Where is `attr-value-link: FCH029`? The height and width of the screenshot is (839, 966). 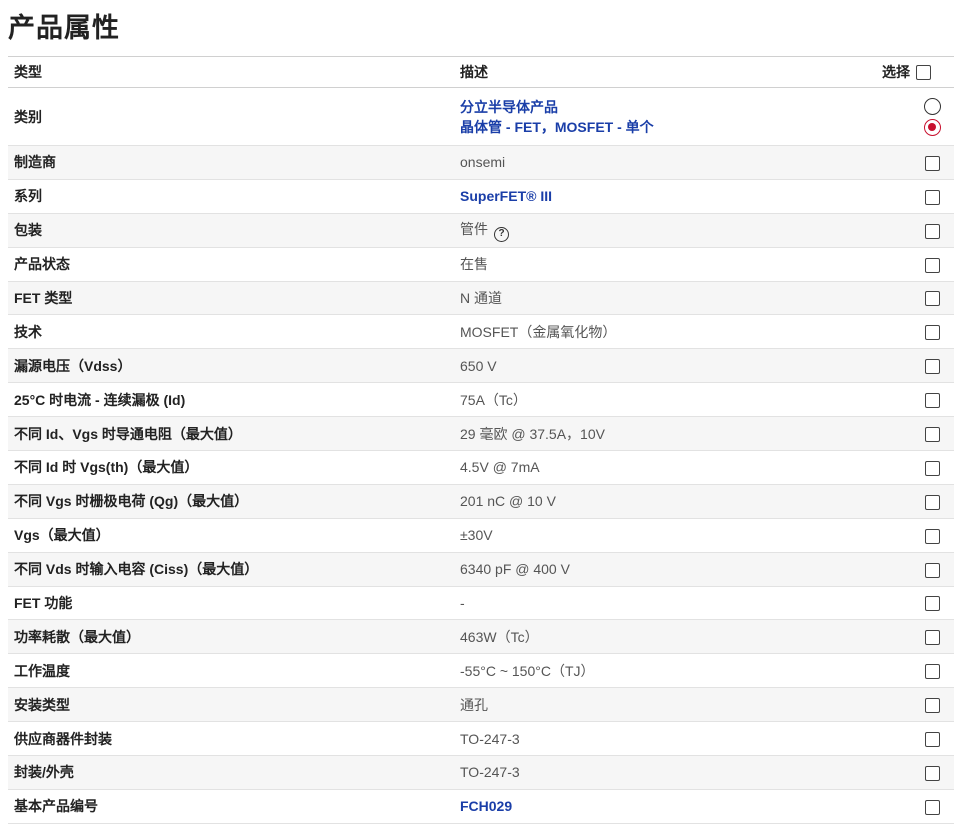
attr-value-link: FCH029 is located at coordinates (486, 806).